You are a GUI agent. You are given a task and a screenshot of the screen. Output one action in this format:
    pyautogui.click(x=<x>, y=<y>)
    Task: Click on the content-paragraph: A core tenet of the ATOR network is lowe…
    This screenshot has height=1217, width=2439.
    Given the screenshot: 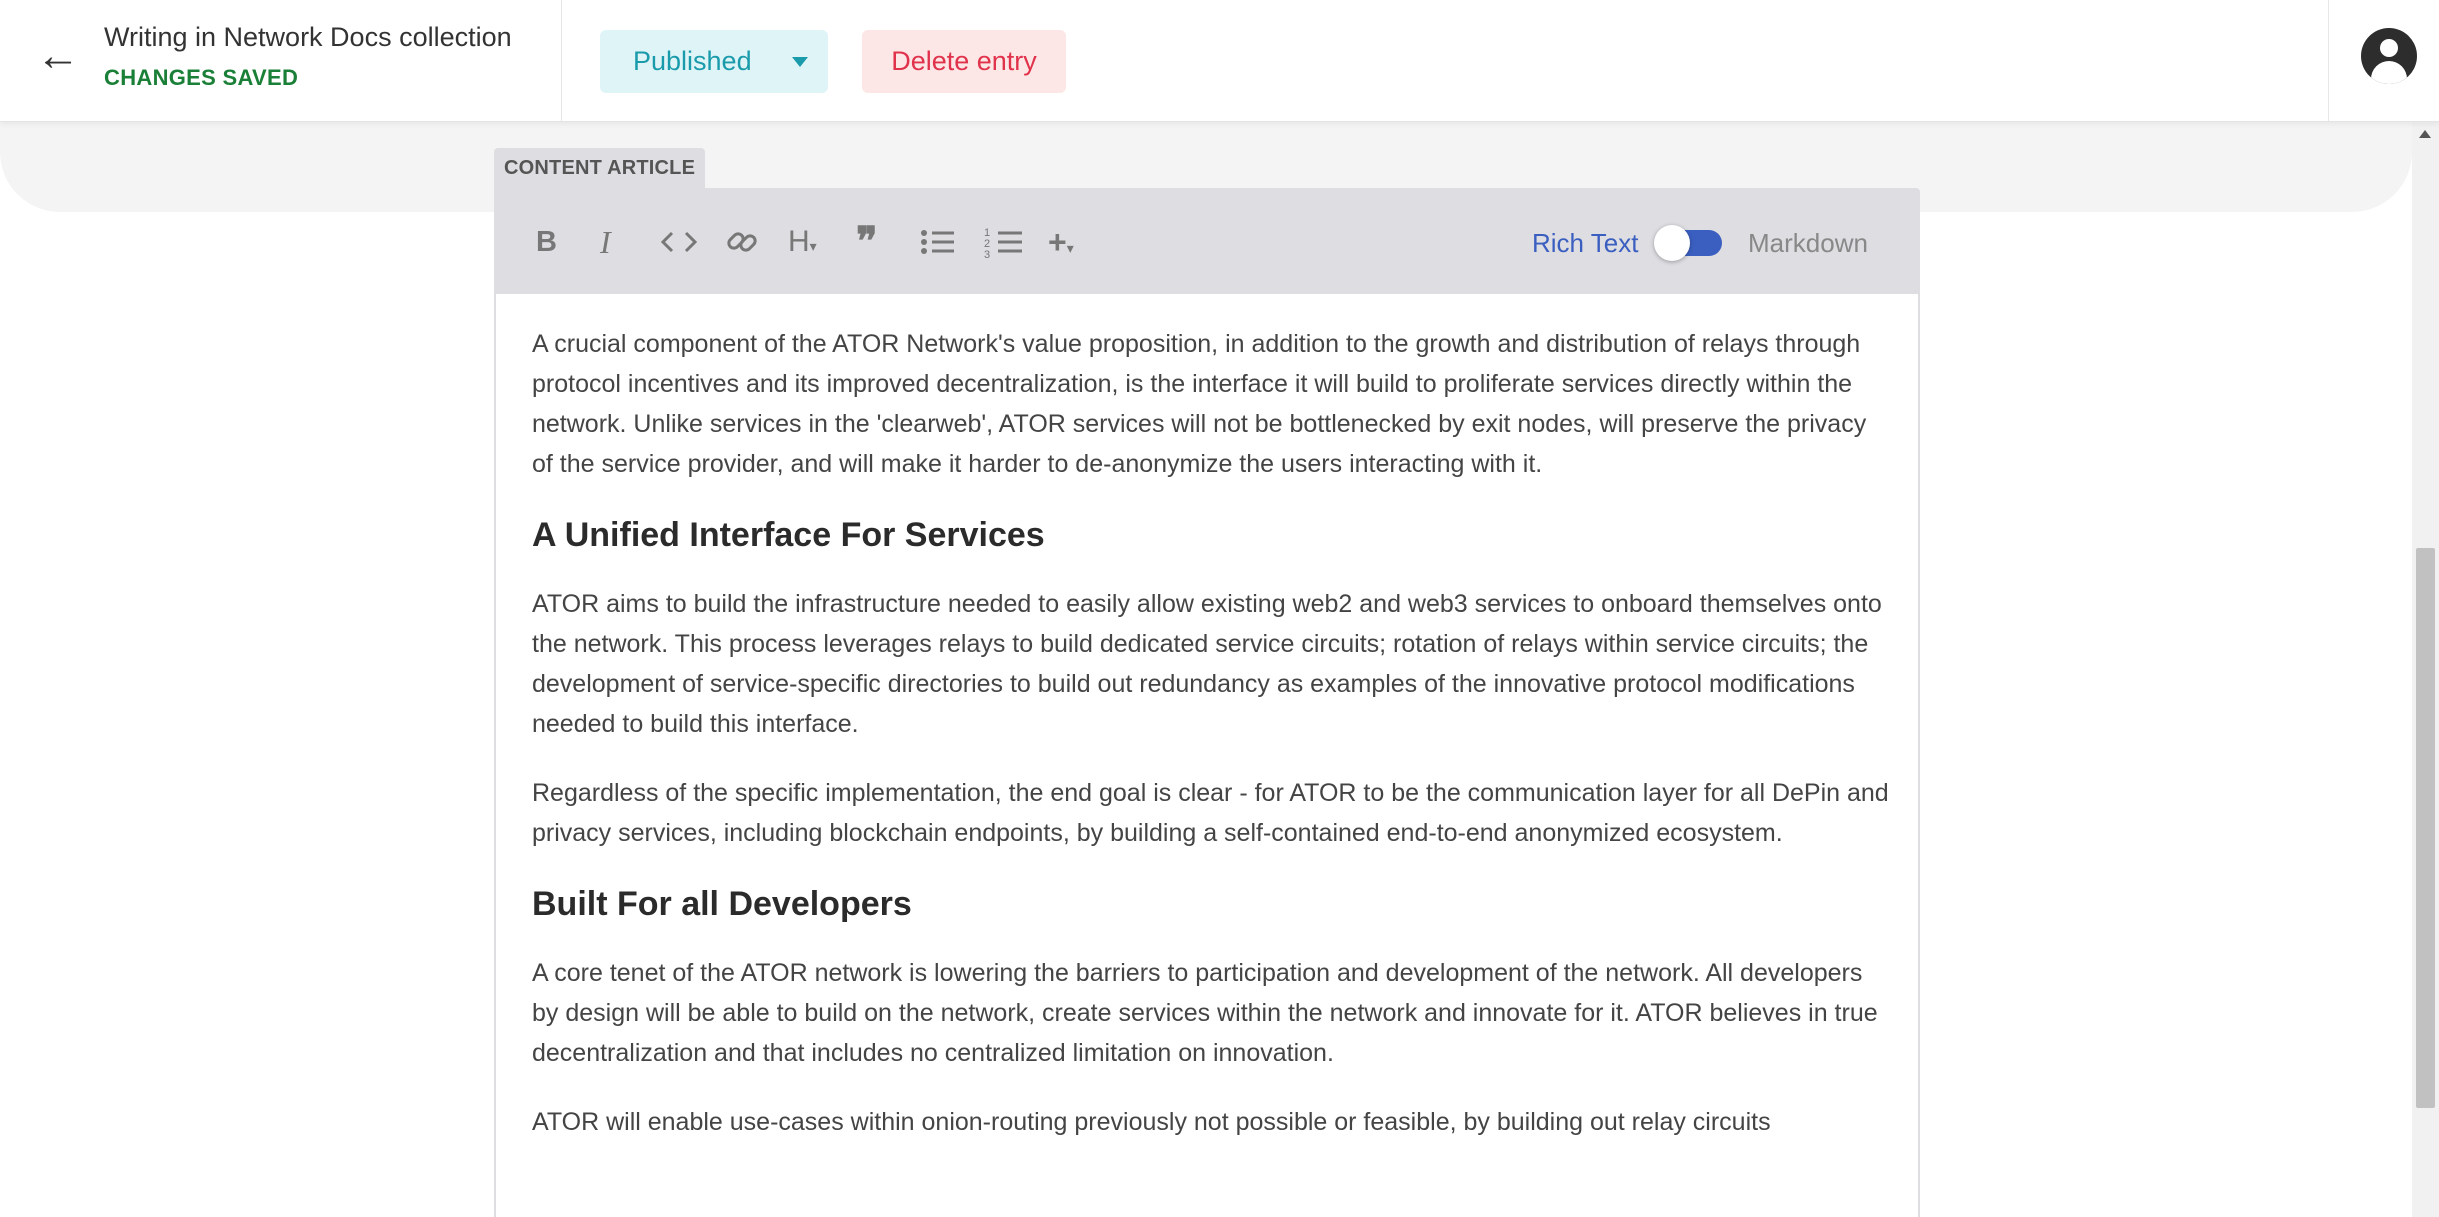 What is the action you would take?
    pyautogui.click(x=1205, y=1013)
    